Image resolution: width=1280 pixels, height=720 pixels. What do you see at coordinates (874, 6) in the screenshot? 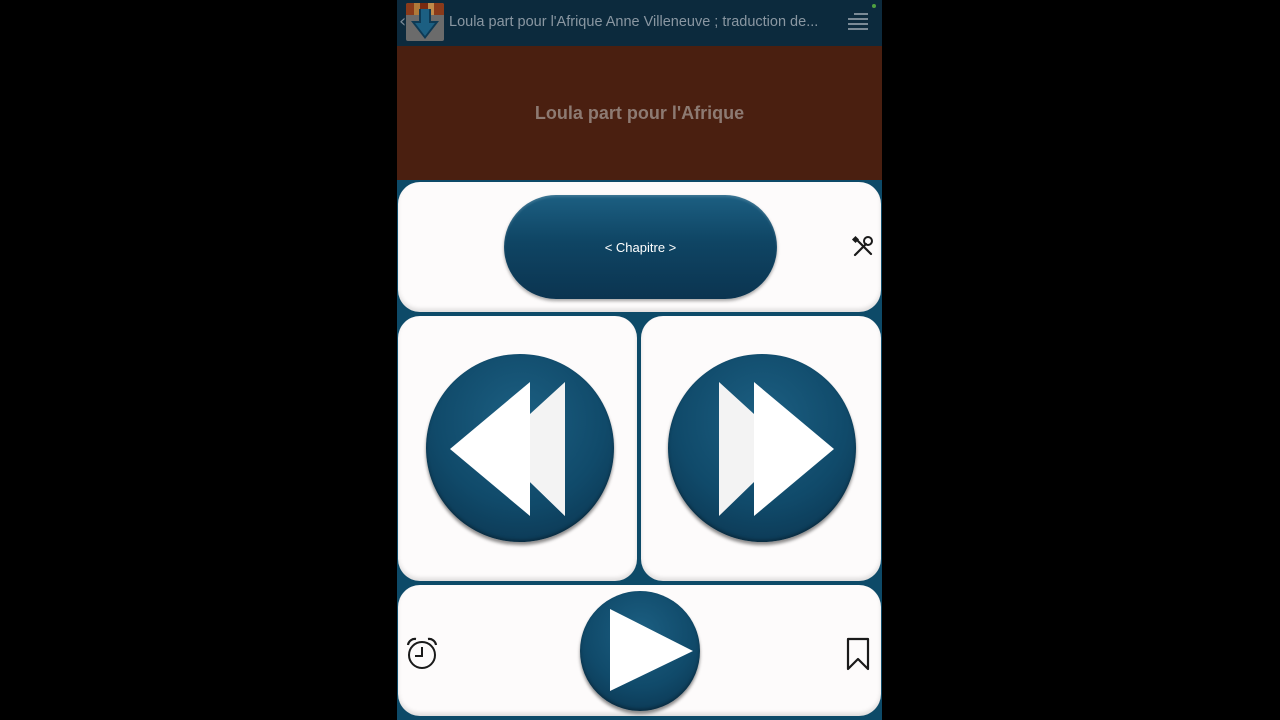
I see `status-indicator` at bounding box center [874, 6].